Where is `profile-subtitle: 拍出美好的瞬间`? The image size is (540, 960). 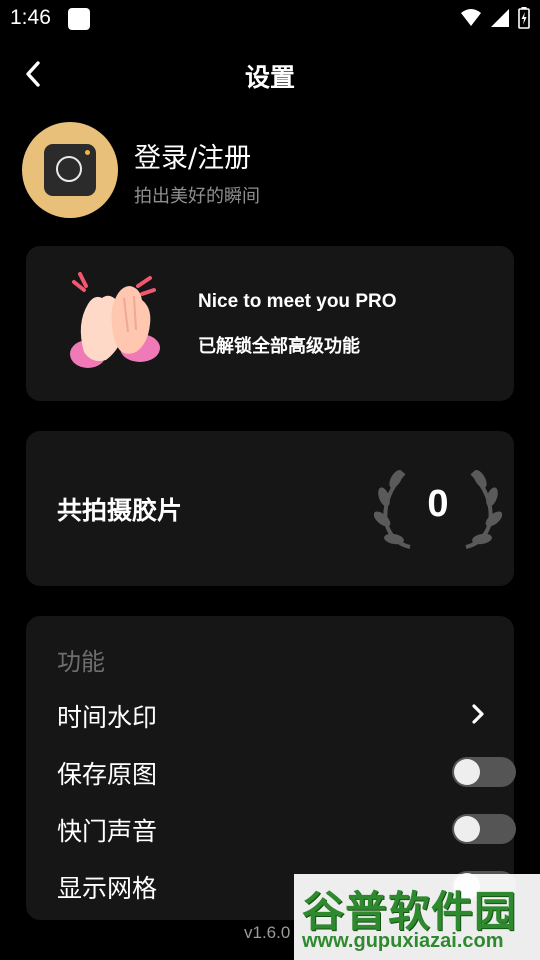
profile-subtitle: 拍出美好的瞬间 is located at coordinates (197, 196).